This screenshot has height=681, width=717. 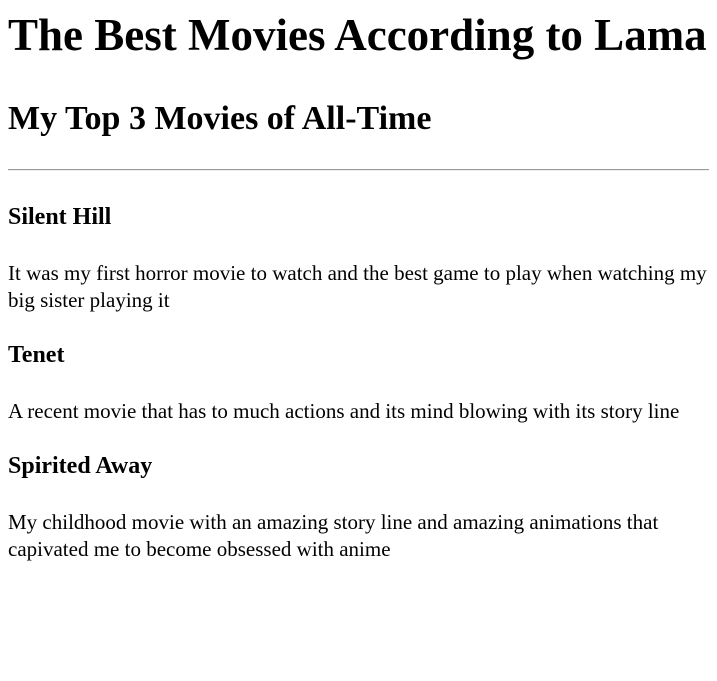 What do you see at coordinates (358, 170) in the screenshot?
I see `divider` at bounding box center [358, 170].